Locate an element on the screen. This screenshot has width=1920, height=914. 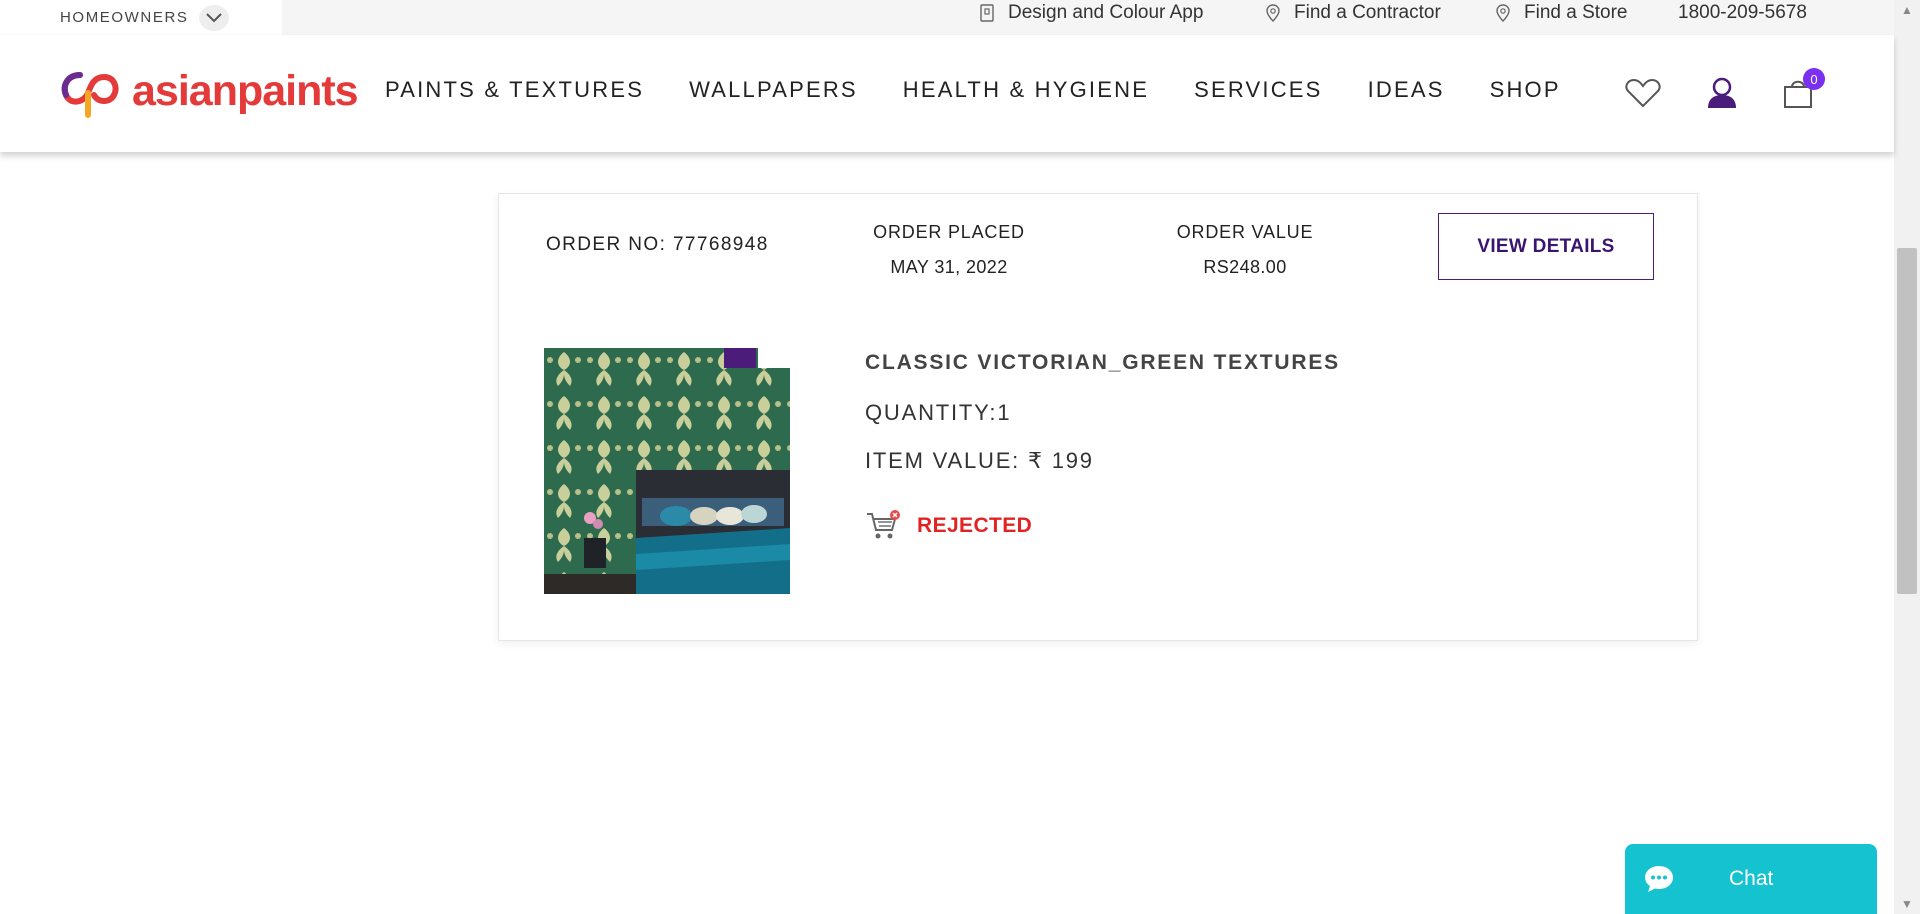
order-placed-value: MAY 31, 2022 is located at coordinates (949, 267).